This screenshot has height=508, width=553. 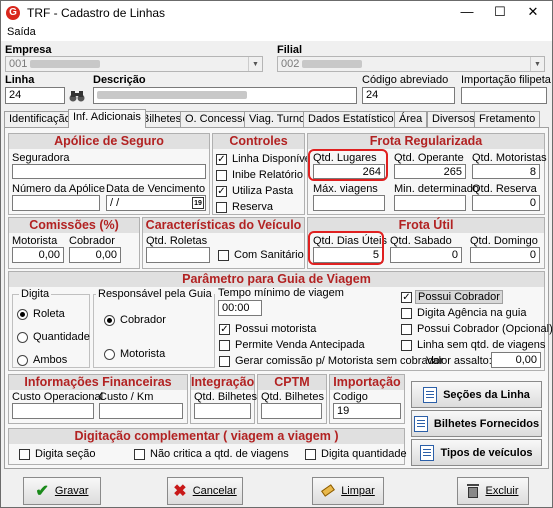 What do you see at coordinates (13, 13) in the screenshot?
I see `app-logo-icon: G` at bounding box center [13, 13].